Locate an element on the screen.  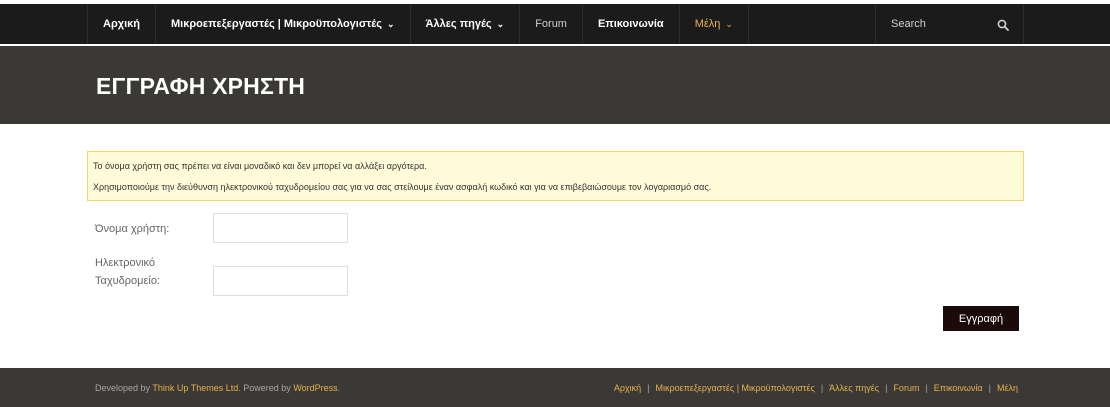
nav-item-microprocessors: Μικροεπεξεργαστές | Μικροϋπολογιστές ⌄ is located at coordinates (283, 24).